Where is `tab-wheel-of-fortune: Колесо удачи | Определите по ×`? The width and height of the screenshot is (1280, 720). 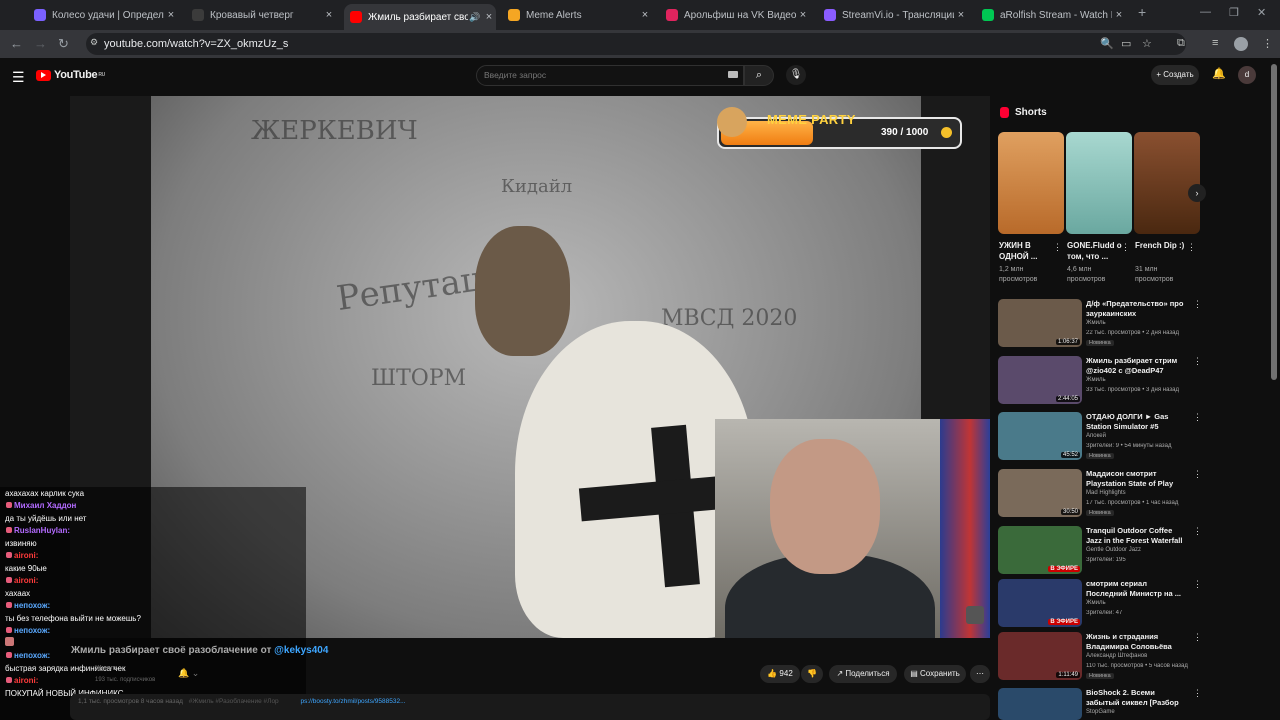
tab-wheel-of-fortune: Колесо удачи | Определите по × is located at coordinates (103, 15).